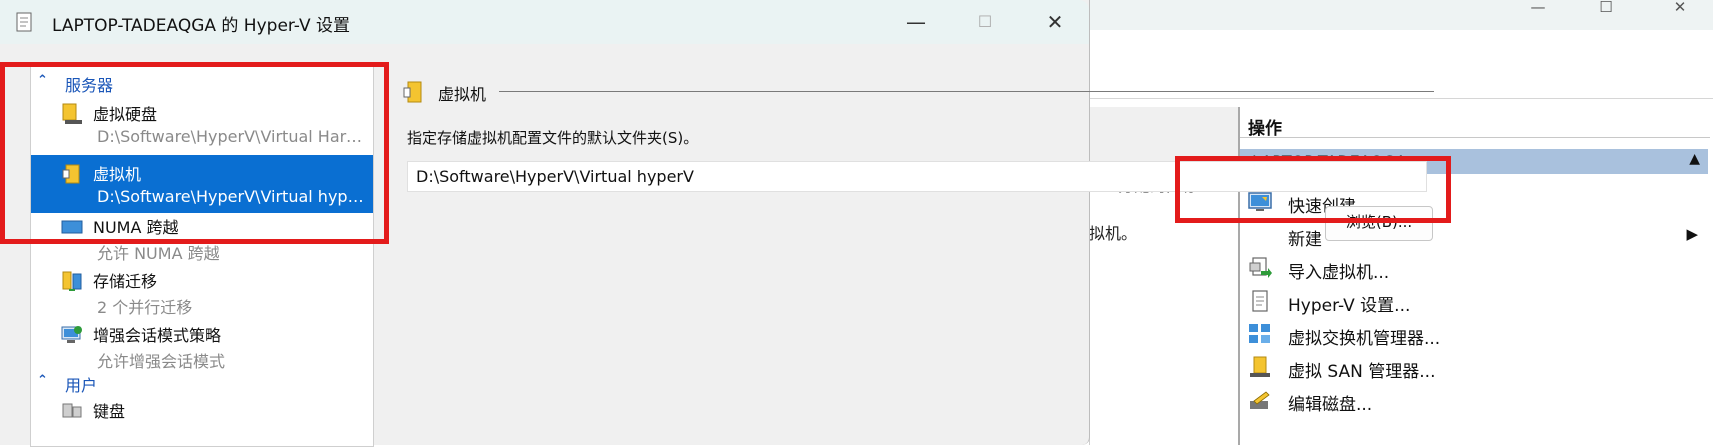 The image size is (1713, 447). I want to click on virtual-switch-icon, so click(1259, 333).